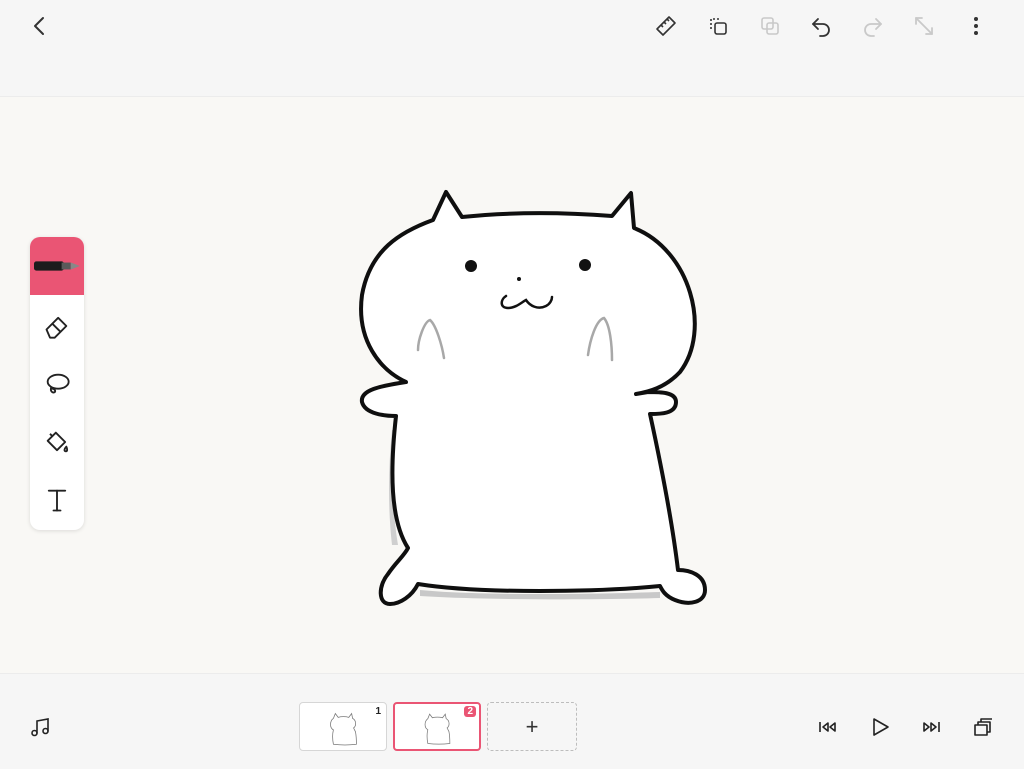 The width and height of the screenshot is (1024, 769). I want to click on paste-frame-button, so click(770, 26).